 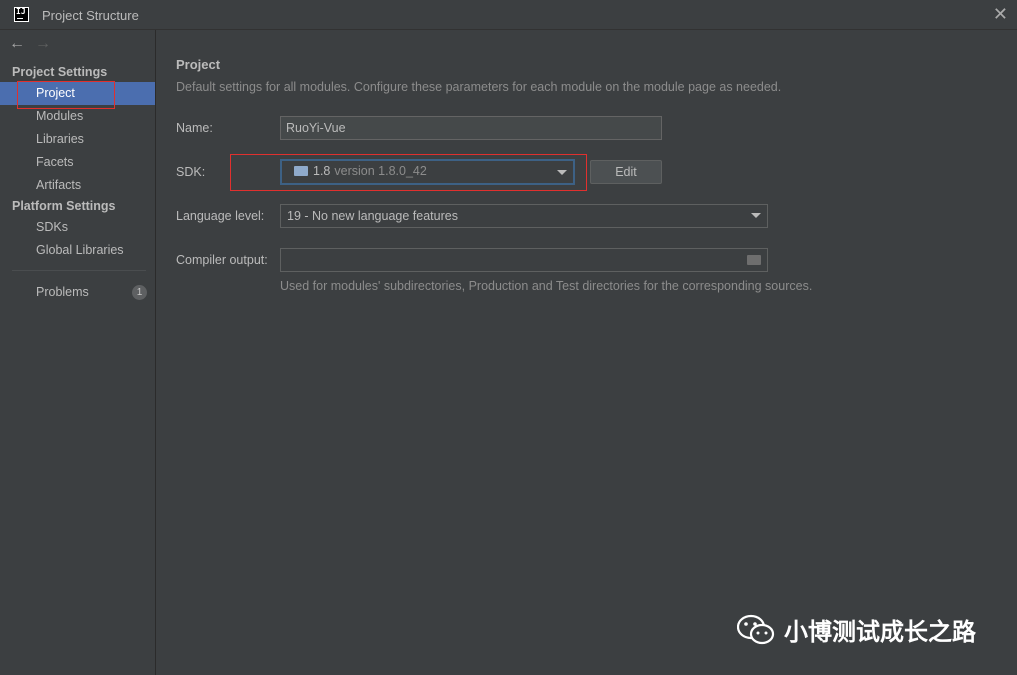 What do you see at coordinates (880, 632) in the screenshot?
I see `watermark-text: 小博测试成长之路` at bounding box center [880, 632].